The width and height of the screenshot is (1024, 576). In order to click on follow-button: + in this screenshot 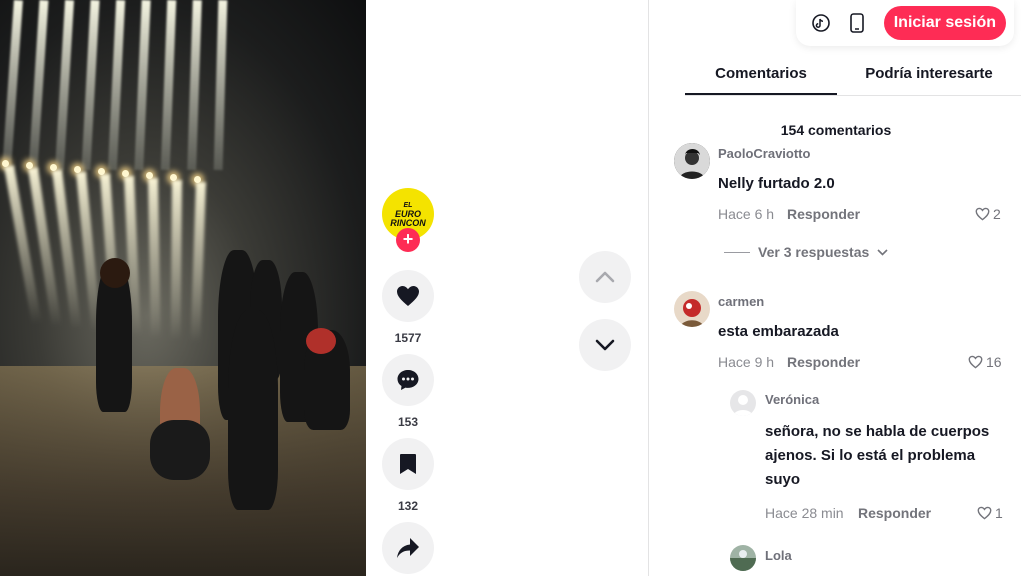, I will do `click(408, 240)`.